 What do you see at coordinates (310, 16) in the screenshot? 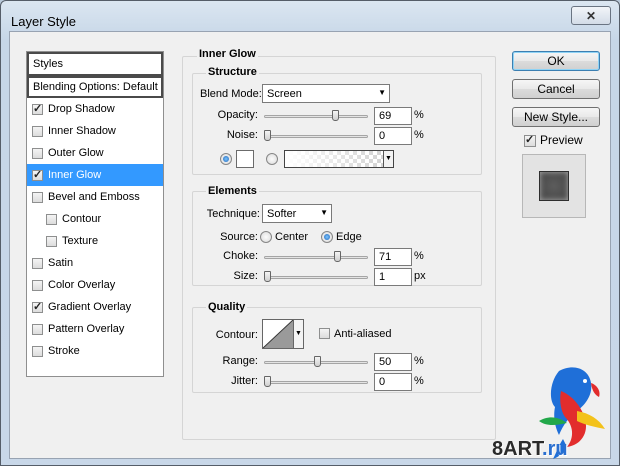
I see `title-bar: Layer Style ✕` at bounding box center [310, 16].